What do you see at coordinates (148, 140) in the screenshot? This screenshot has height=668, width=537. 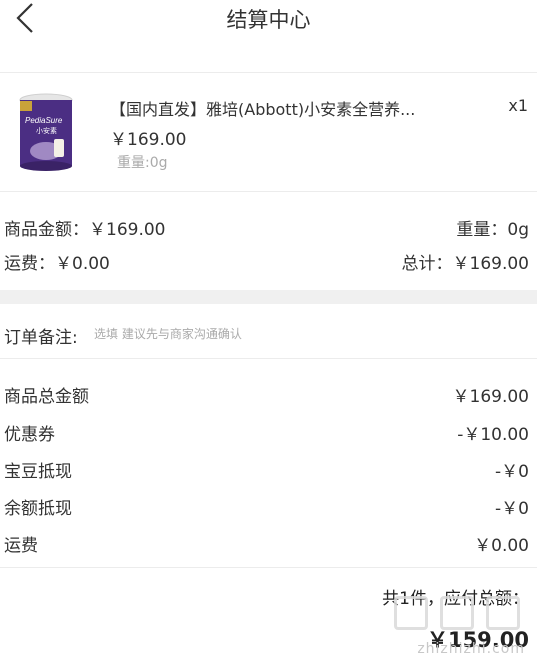 I see `product-price: ￥169.00` at bounding box center [148, 140].